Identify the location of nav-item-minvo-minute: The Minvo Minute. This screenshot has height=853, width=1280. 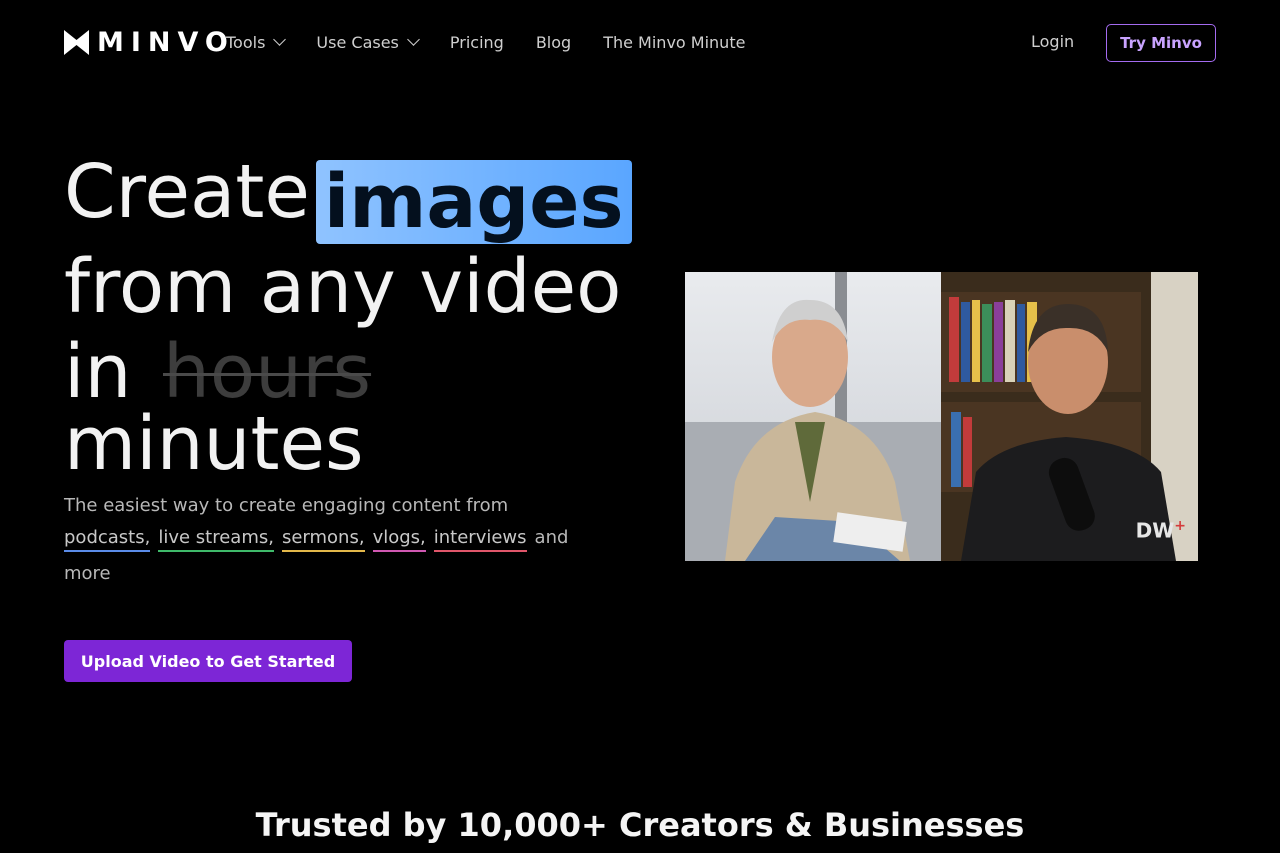
(674, 42).